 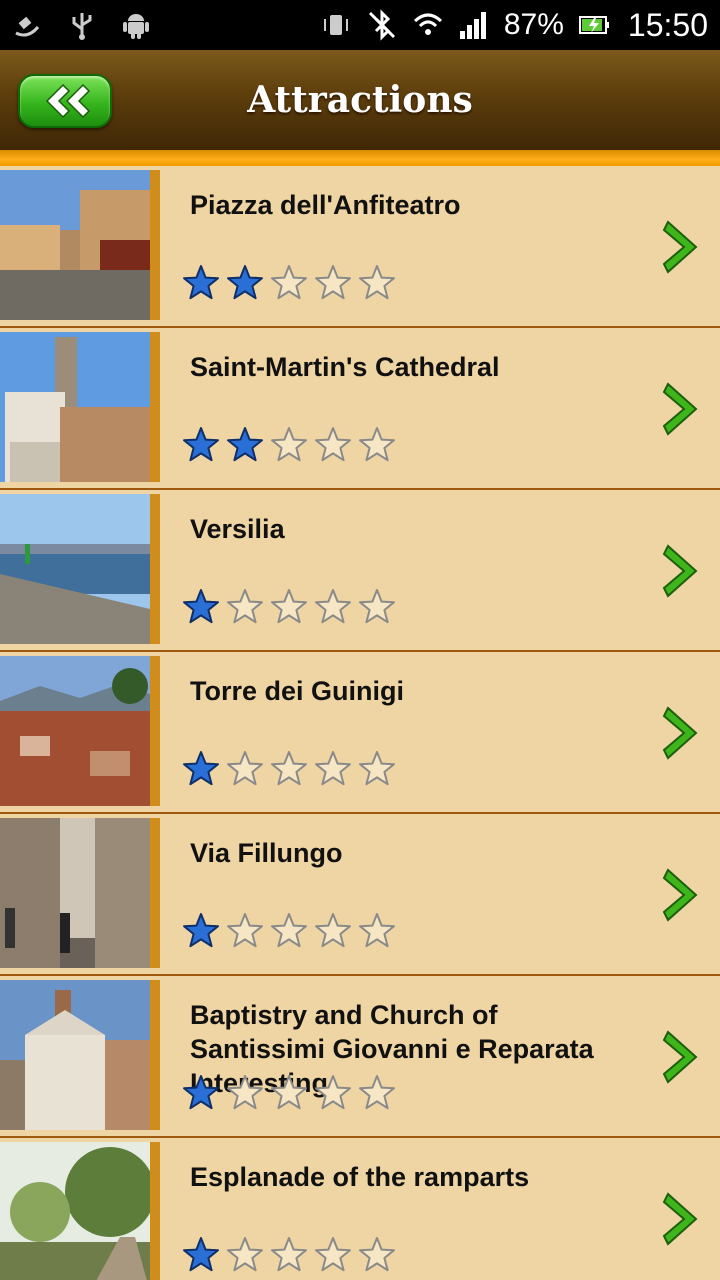 What do you see at coordinates (336, 25) in the screenshot?
I see `vibrate-icon` at bounding box center [336, 25].